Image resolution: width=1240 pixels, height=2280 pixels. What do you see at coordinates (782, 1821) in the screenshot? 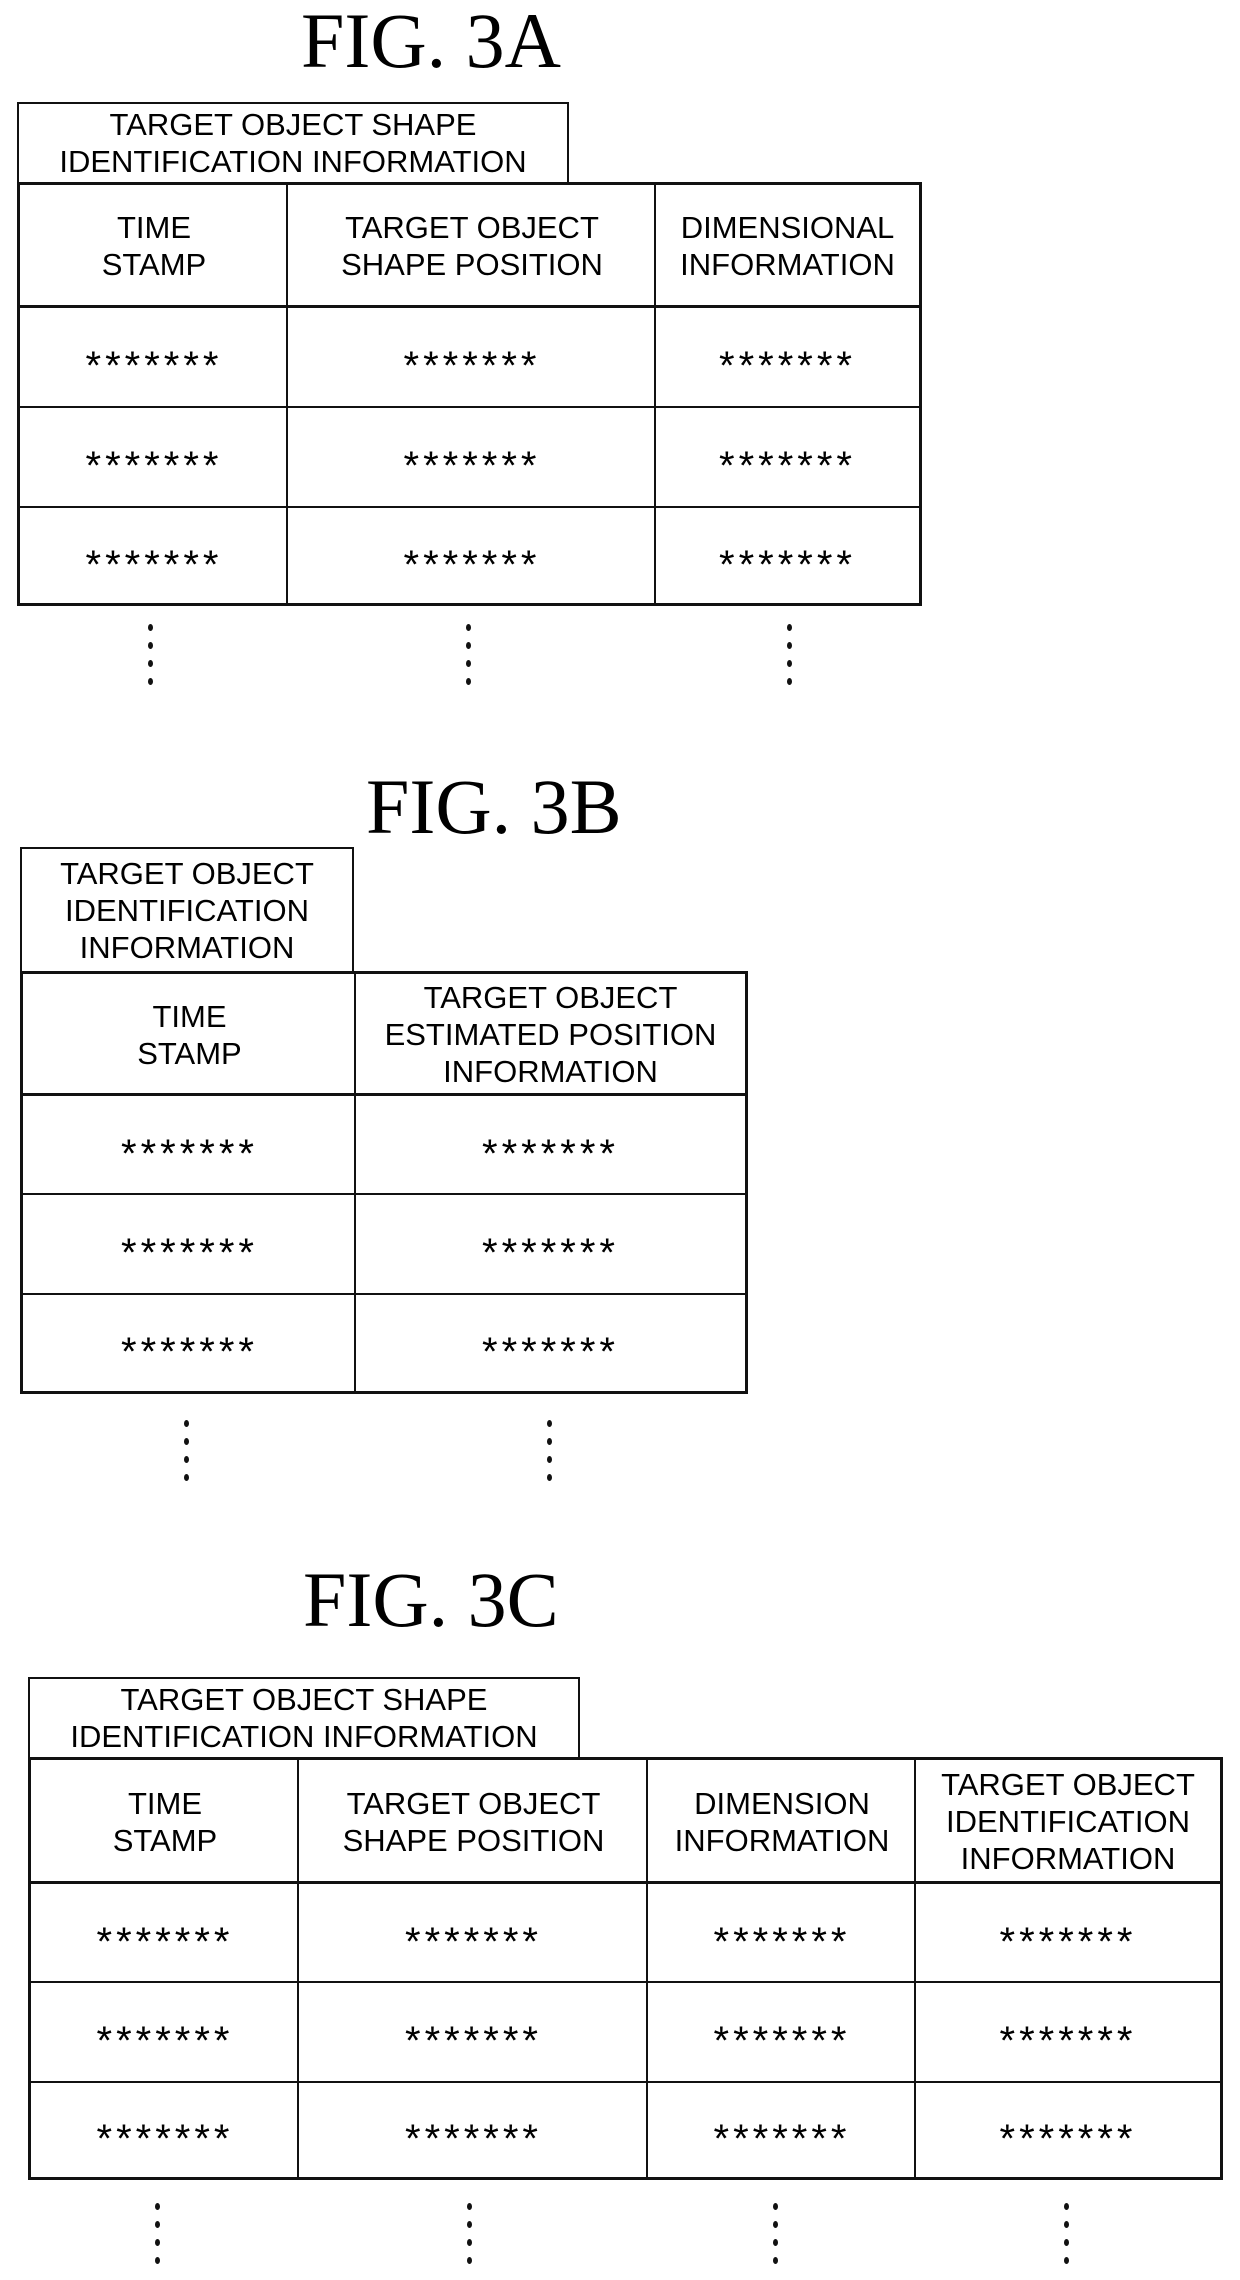
I see `column-header-dimension-information: DIMENSION INFORMATION` at bounding box center [782, 1821].